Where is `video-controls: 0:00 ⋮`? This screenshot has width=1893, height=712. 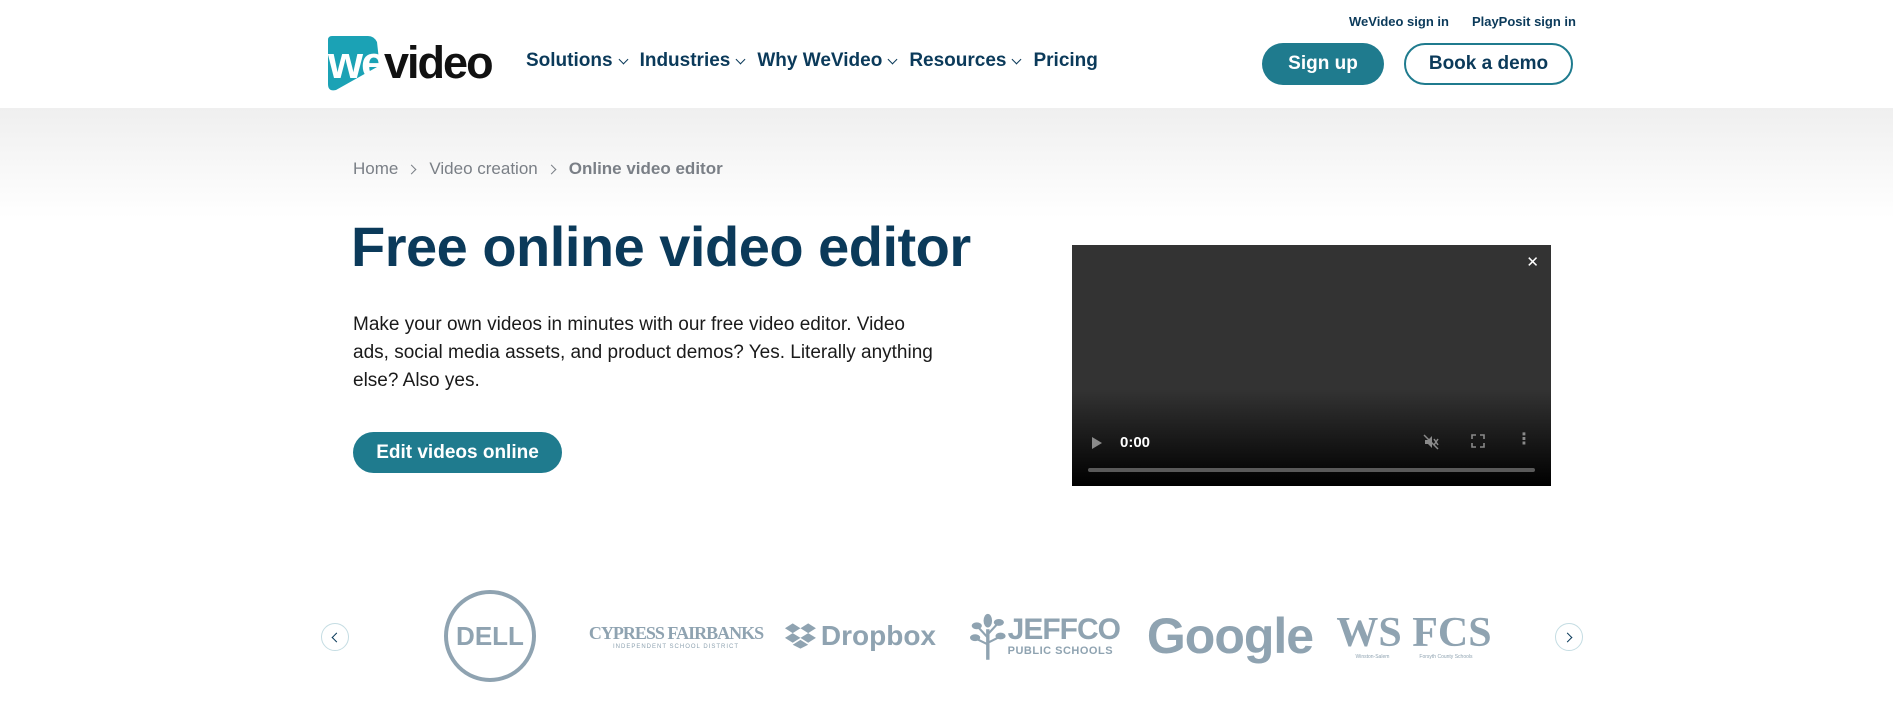
video-controls: 0:00 ⋮ is located at coordinates (1311, 451).